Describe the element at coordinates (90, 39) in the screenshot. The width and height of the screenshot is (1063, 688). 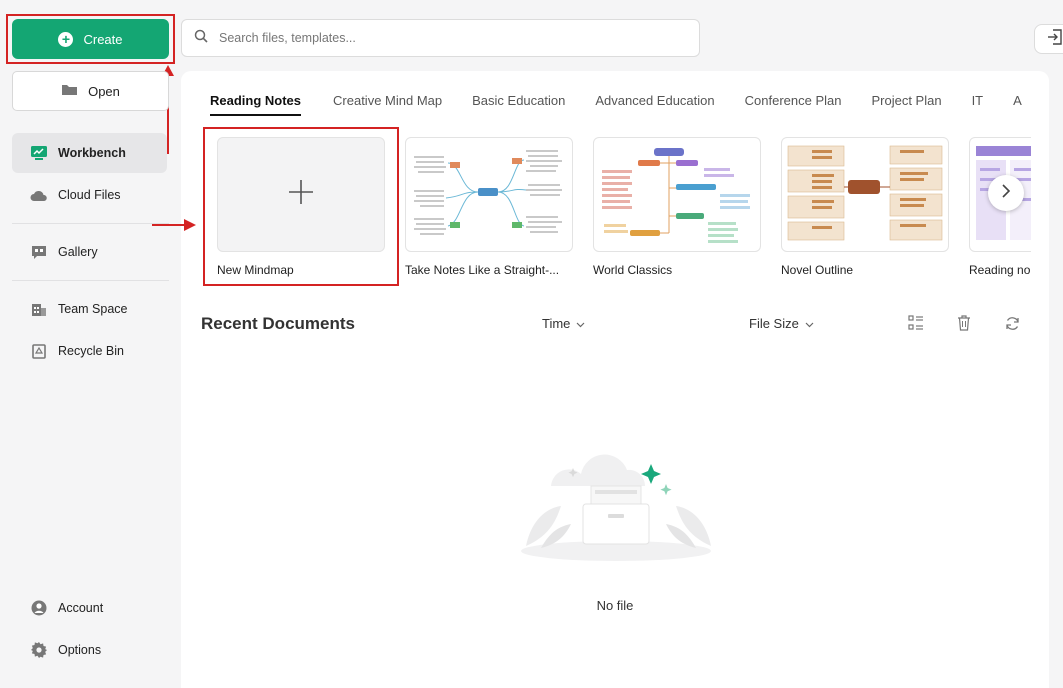
I see `highlight-create-box` at that location.